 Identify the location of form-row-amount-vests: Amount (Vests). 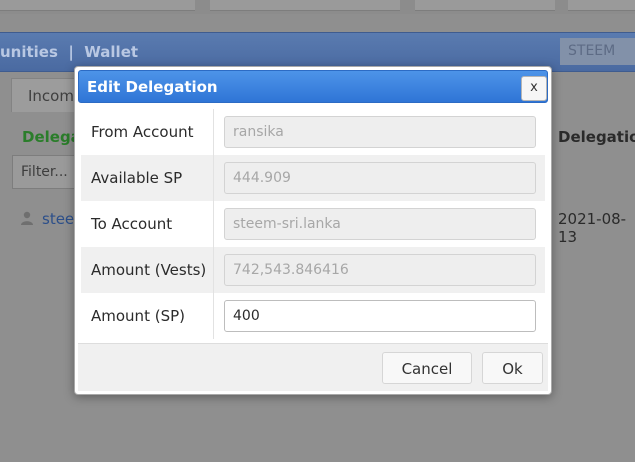
(313, 270).